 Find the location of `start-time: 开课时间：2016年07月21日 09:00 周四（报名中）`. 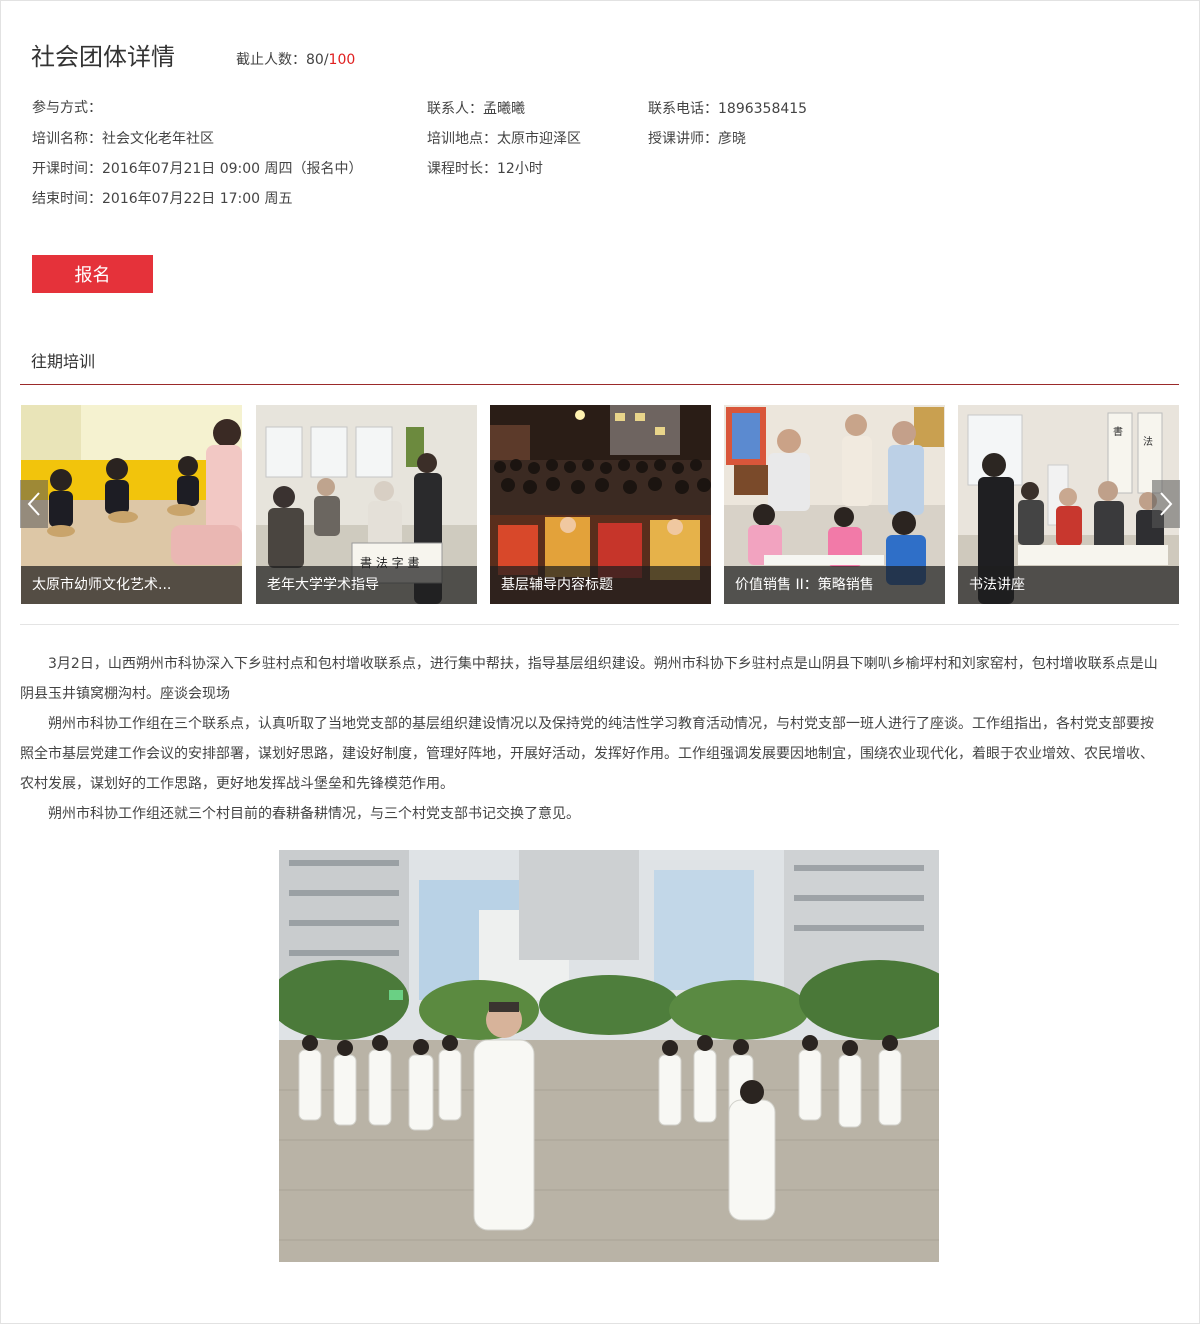

start-time: 开课时间：2016年07月21日 09:00 周四（报名中） is located at coordinates (197, 169).